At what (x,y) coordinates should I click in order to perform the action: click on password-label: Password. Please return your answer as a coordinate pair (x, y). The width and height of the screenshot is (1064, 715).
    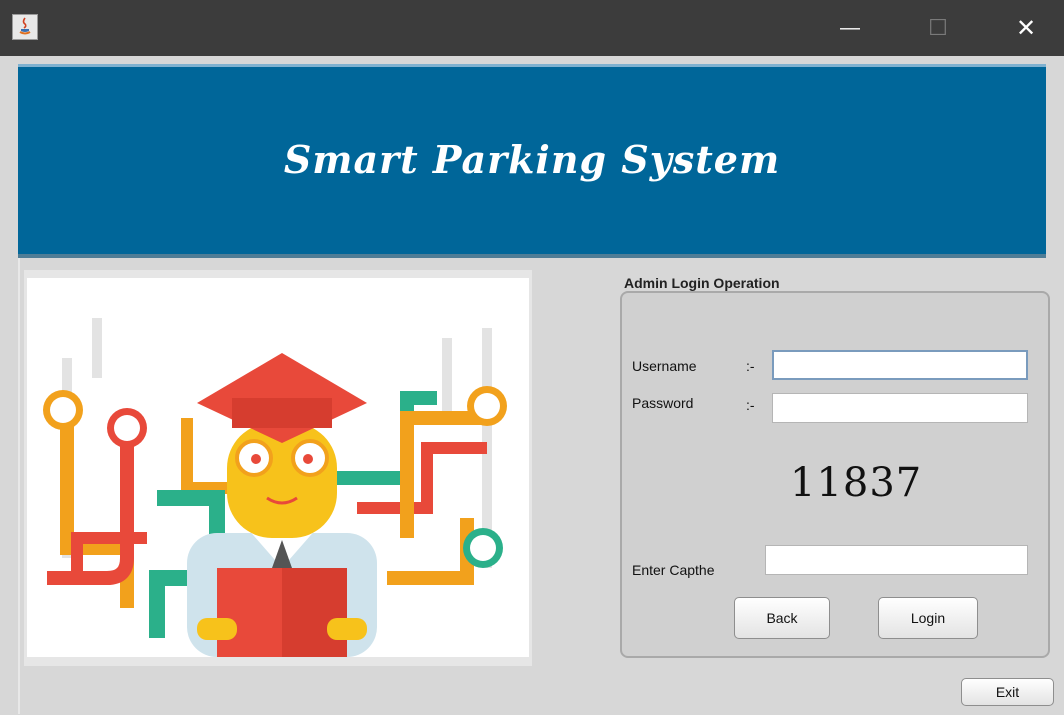
    Looking at the image, I should click on (663, 403).